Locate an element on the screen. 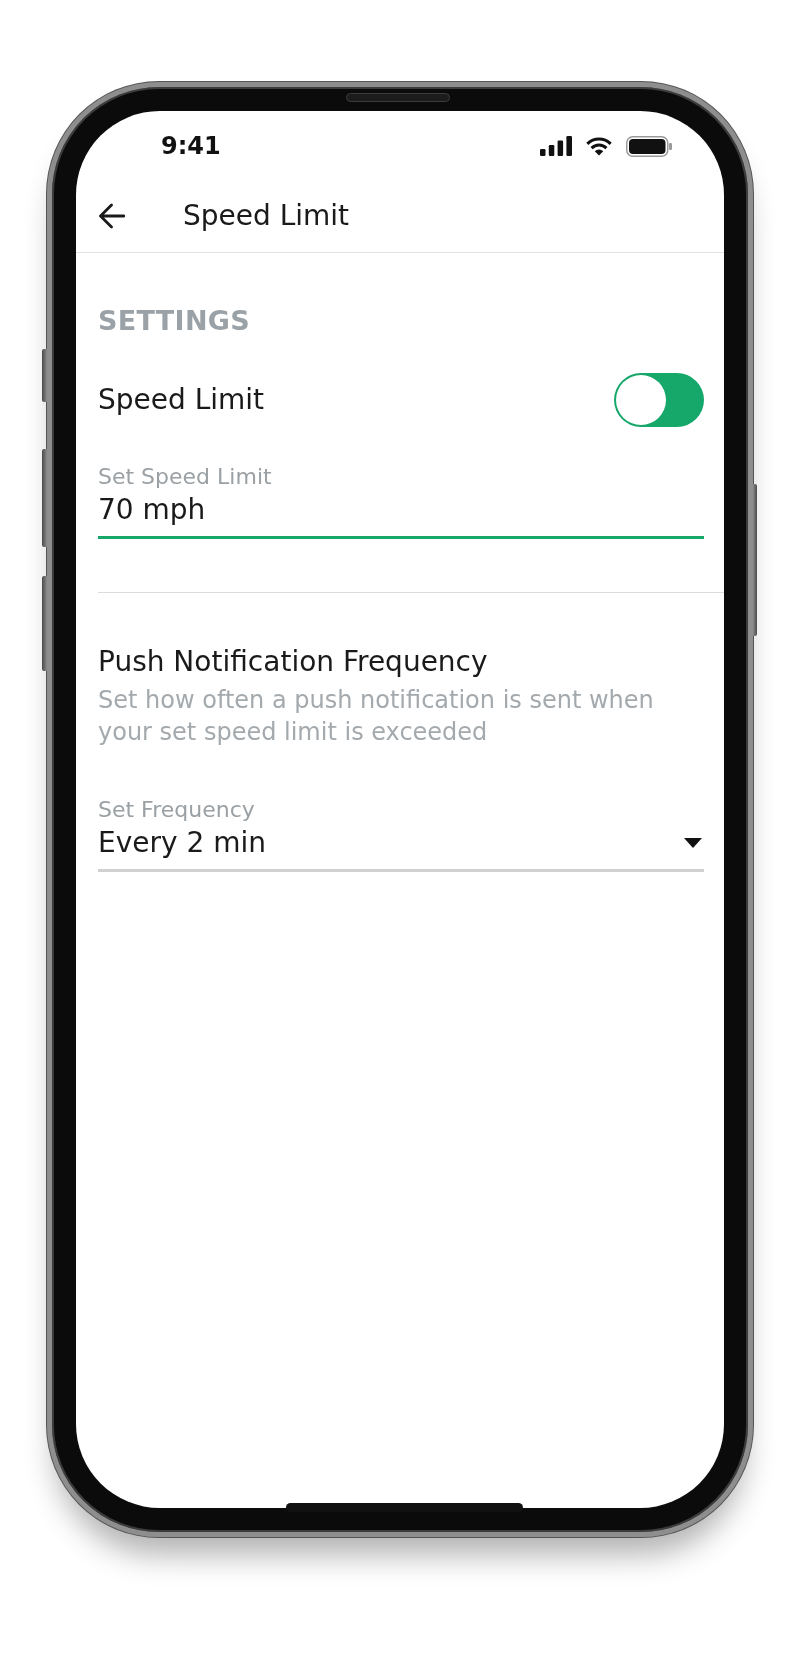 The height and width of the screenshot is (1658, 800). input-field: Set Speed Limit 70 mph is located at coordinates (401, 501).